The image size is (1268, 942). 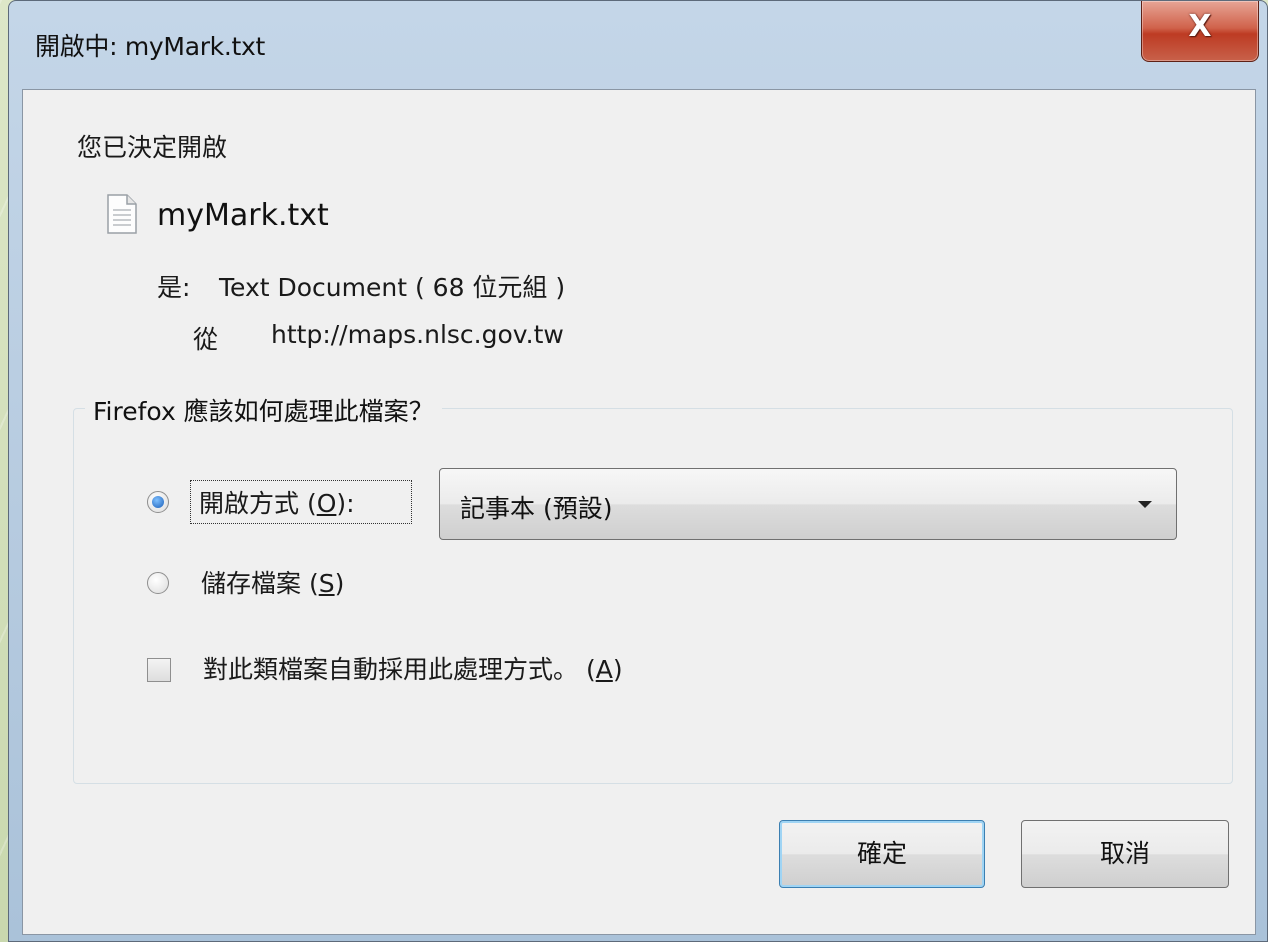 What do you see at coordinates (882, 854) in the screenshot?
I see `ok-button: 確定` at bounding box center [882, 854].